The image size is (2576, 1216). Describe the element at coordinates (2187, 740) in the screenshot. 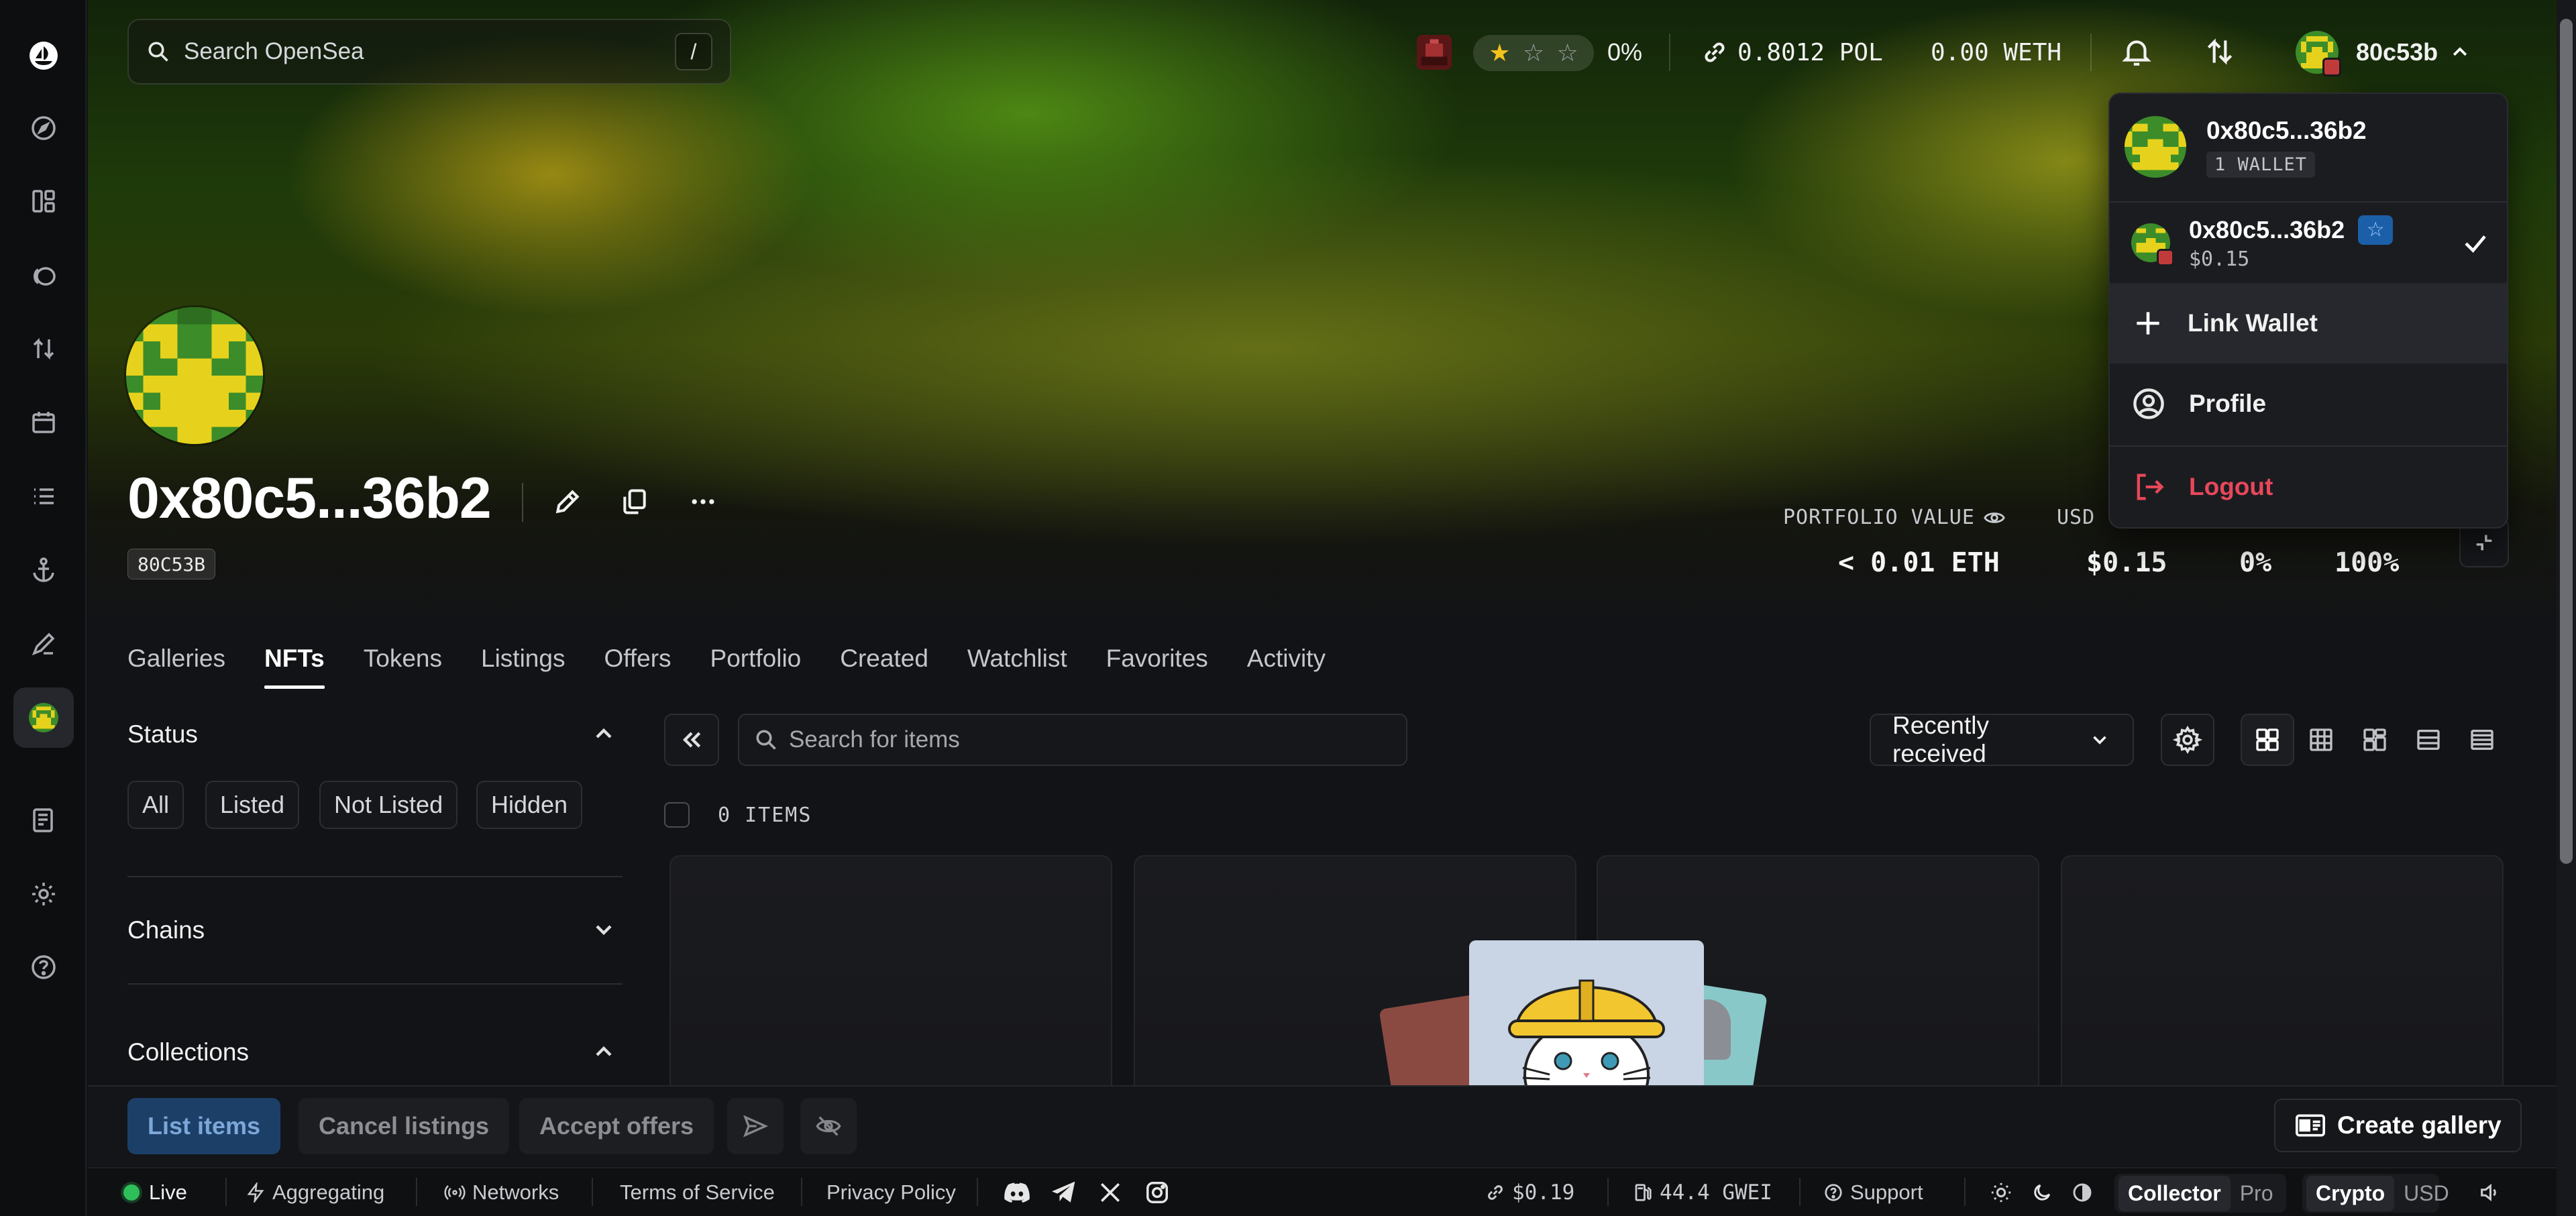

I see `view-settings-button` at that location.